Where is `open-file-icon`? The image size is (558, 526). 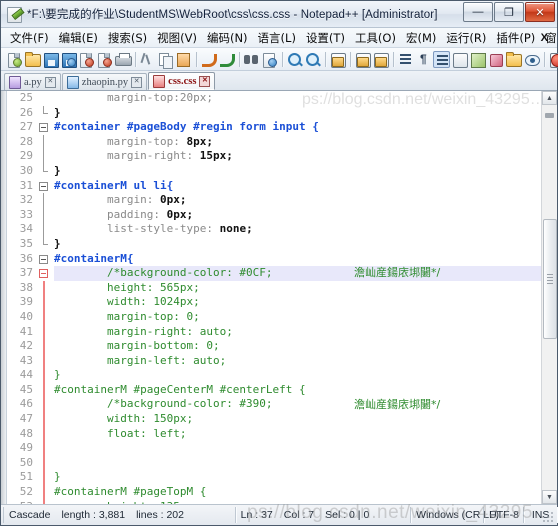 open-file-icon is located at coordinates (32, 59).